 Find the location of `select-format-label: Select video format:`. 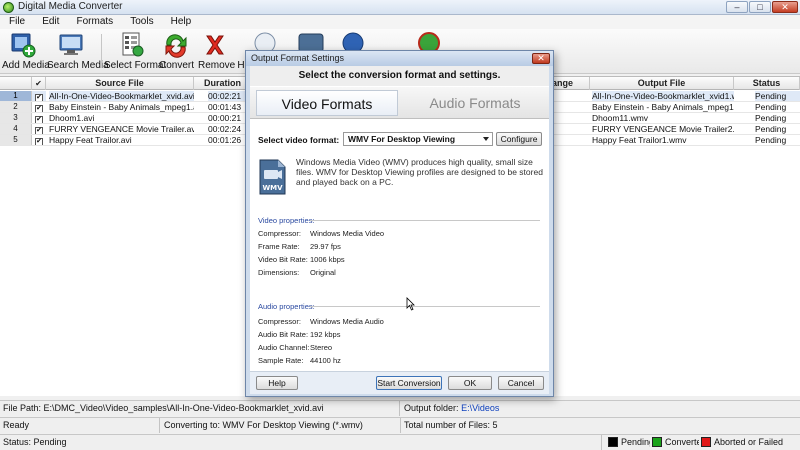

select-format-label: Select video format: is located at coordinates (299, 140).